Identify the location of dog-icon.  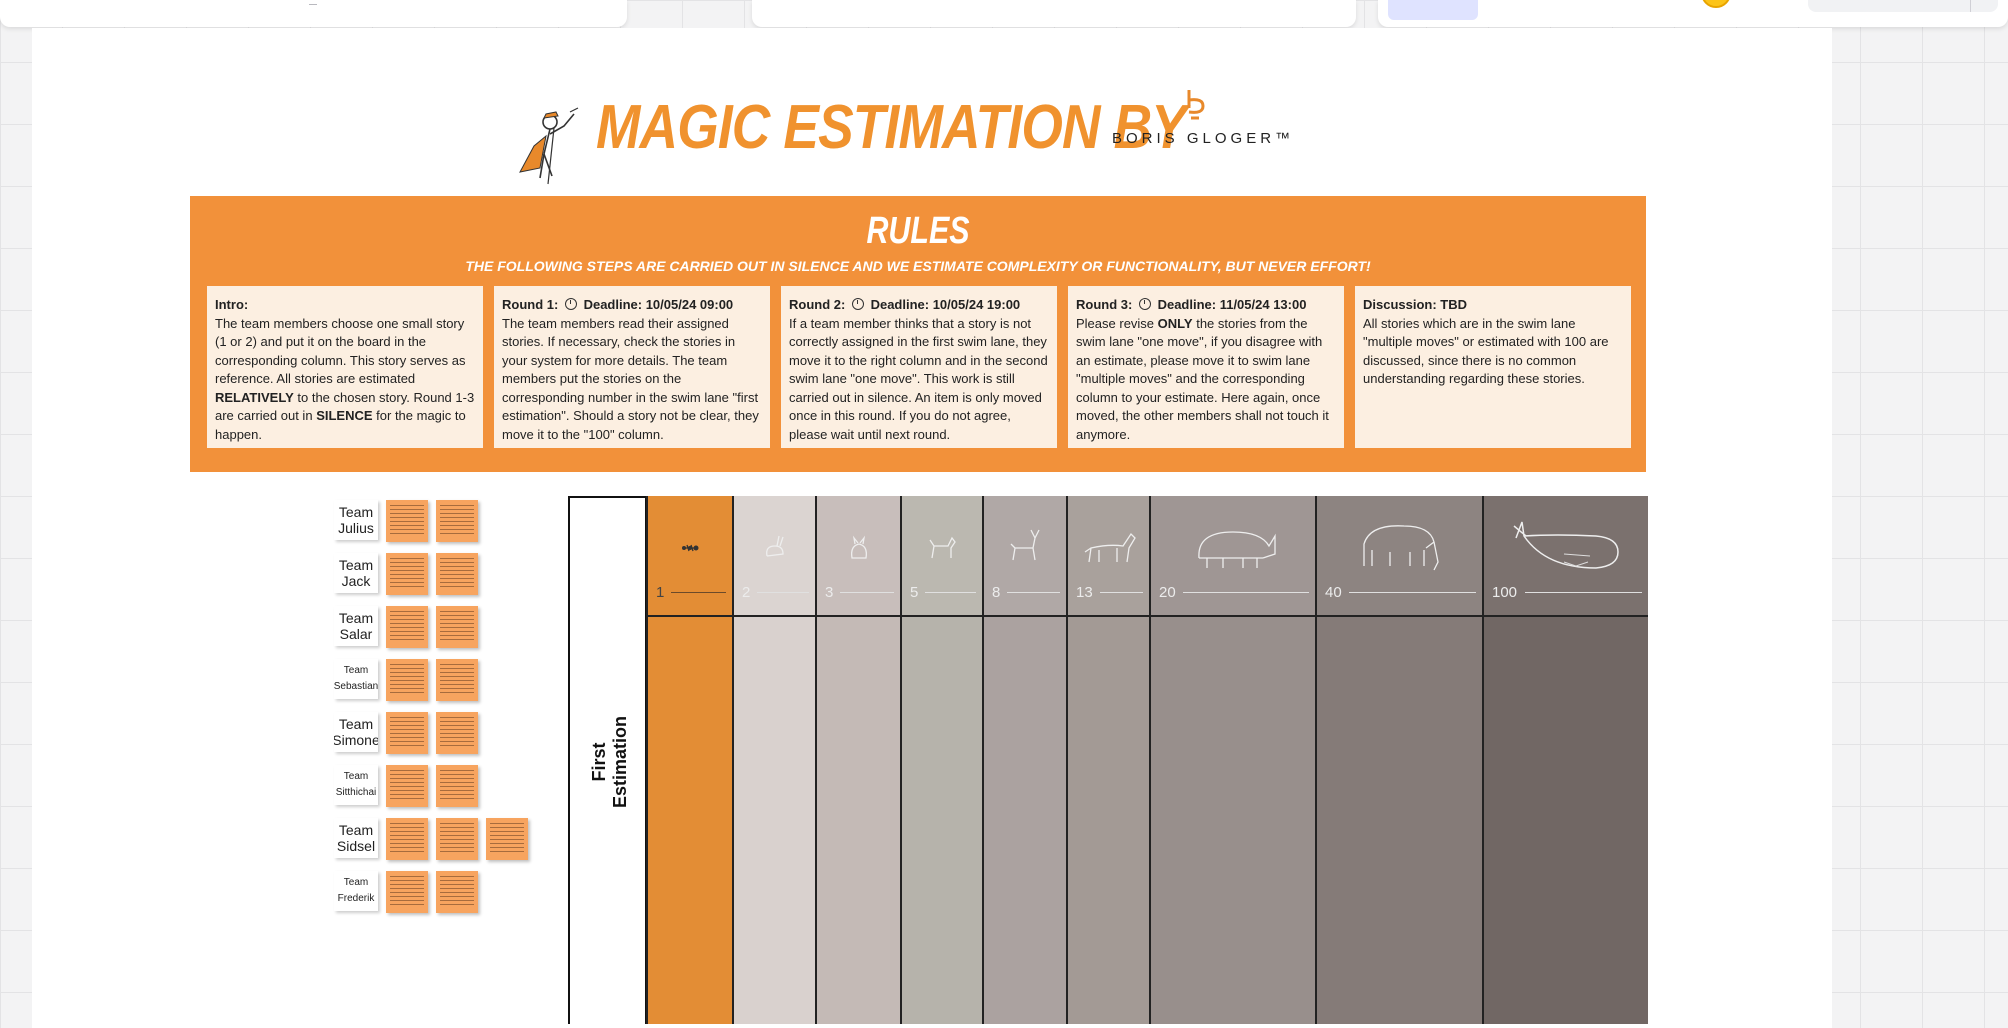
(942, 548).